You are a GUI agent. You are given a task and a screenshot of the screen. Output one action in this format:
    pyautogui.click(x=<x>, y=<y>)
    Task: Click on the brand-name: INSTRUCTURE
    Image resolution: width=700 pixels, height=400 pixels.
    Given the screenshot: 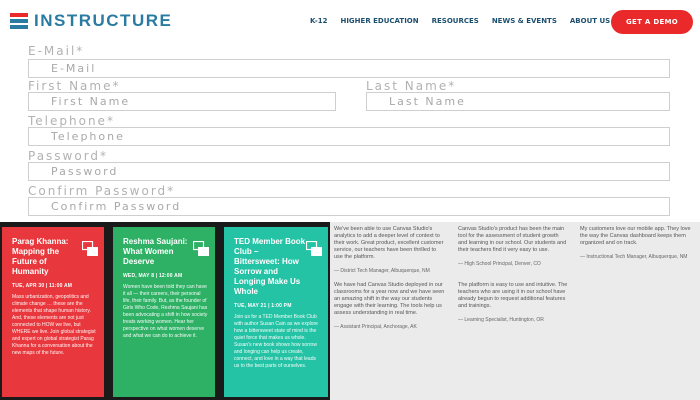 What is the action you would take?
    pyautogui.click(x=103, y=20)
    